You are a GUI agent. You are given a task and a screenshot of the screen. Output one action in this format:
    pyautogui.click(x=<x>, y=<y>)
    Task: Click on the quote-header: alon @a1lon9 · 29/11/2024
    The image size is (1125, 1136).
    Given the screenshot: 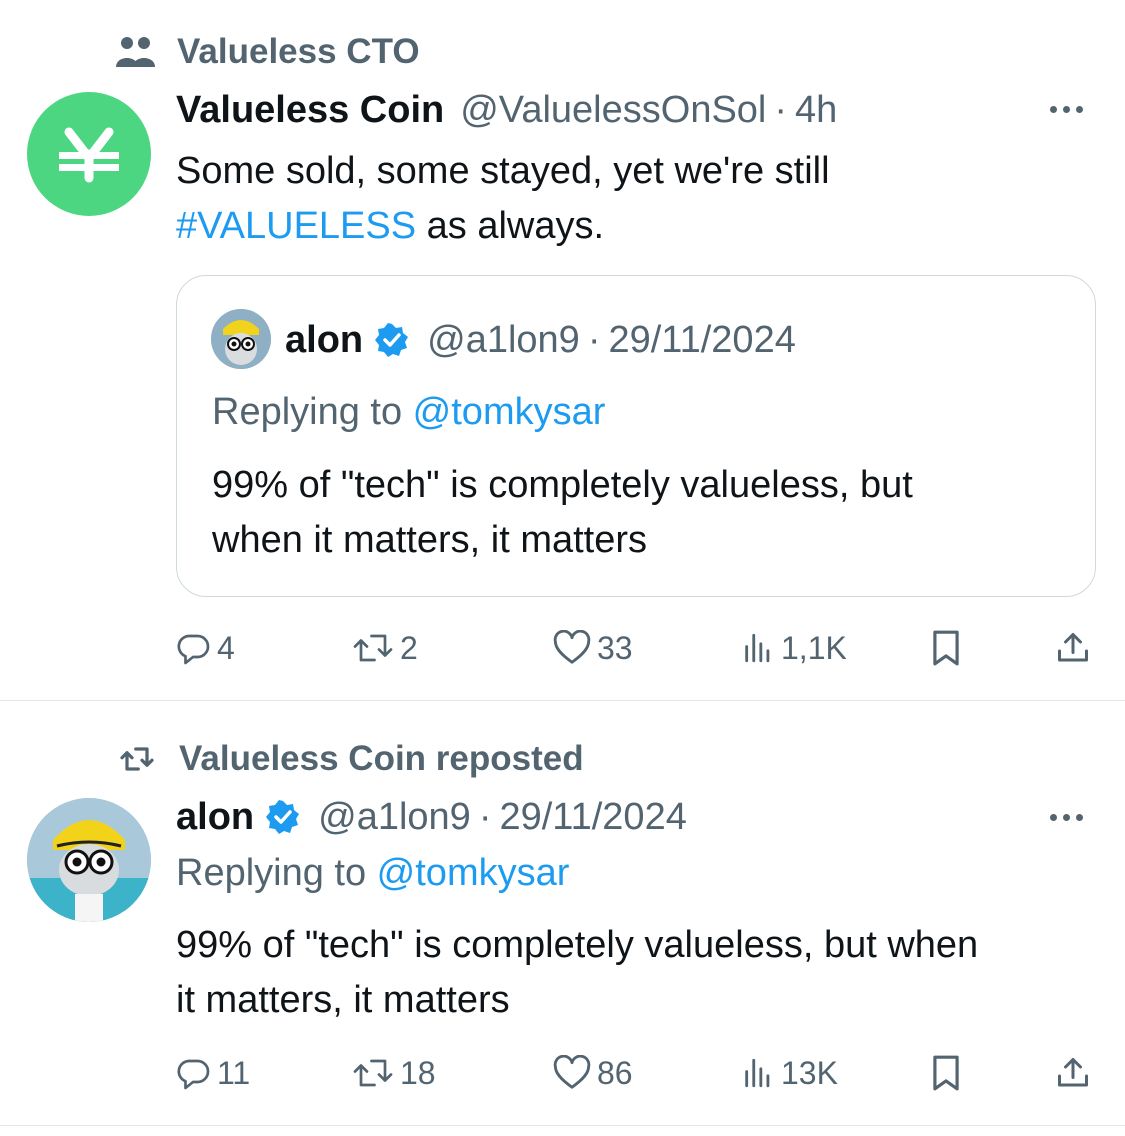 What is the action you would take?
    pyautogui.click(x=540, y=340)
    